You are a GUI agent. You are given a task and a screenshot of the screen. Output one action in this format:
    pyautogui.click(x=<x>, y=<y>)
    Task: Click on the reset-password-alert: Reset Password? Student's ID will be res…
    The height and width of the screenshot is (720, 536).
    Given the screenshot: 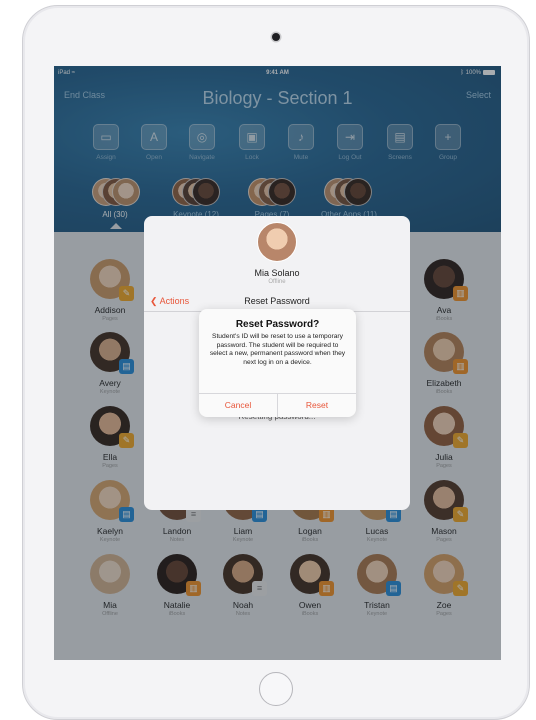 What is the action you would take?
    pyautogui.click(x=277, y=363)
    